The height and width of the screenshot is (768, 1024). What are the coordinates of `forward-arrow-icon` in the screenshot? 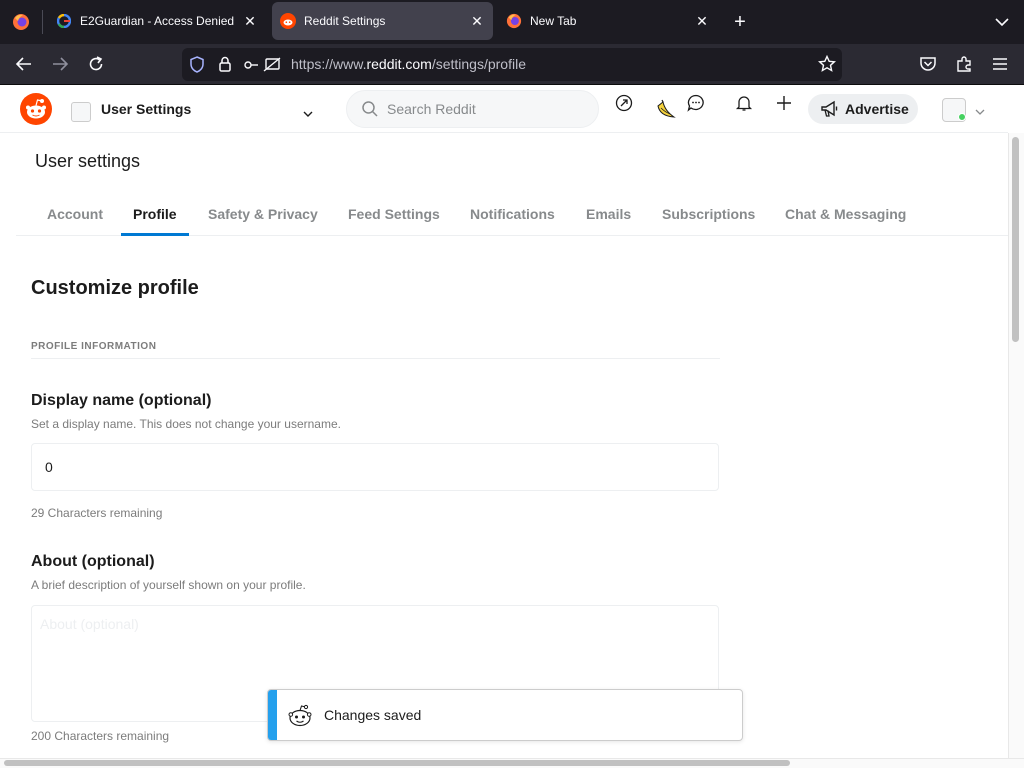 It's located at (60, 64).